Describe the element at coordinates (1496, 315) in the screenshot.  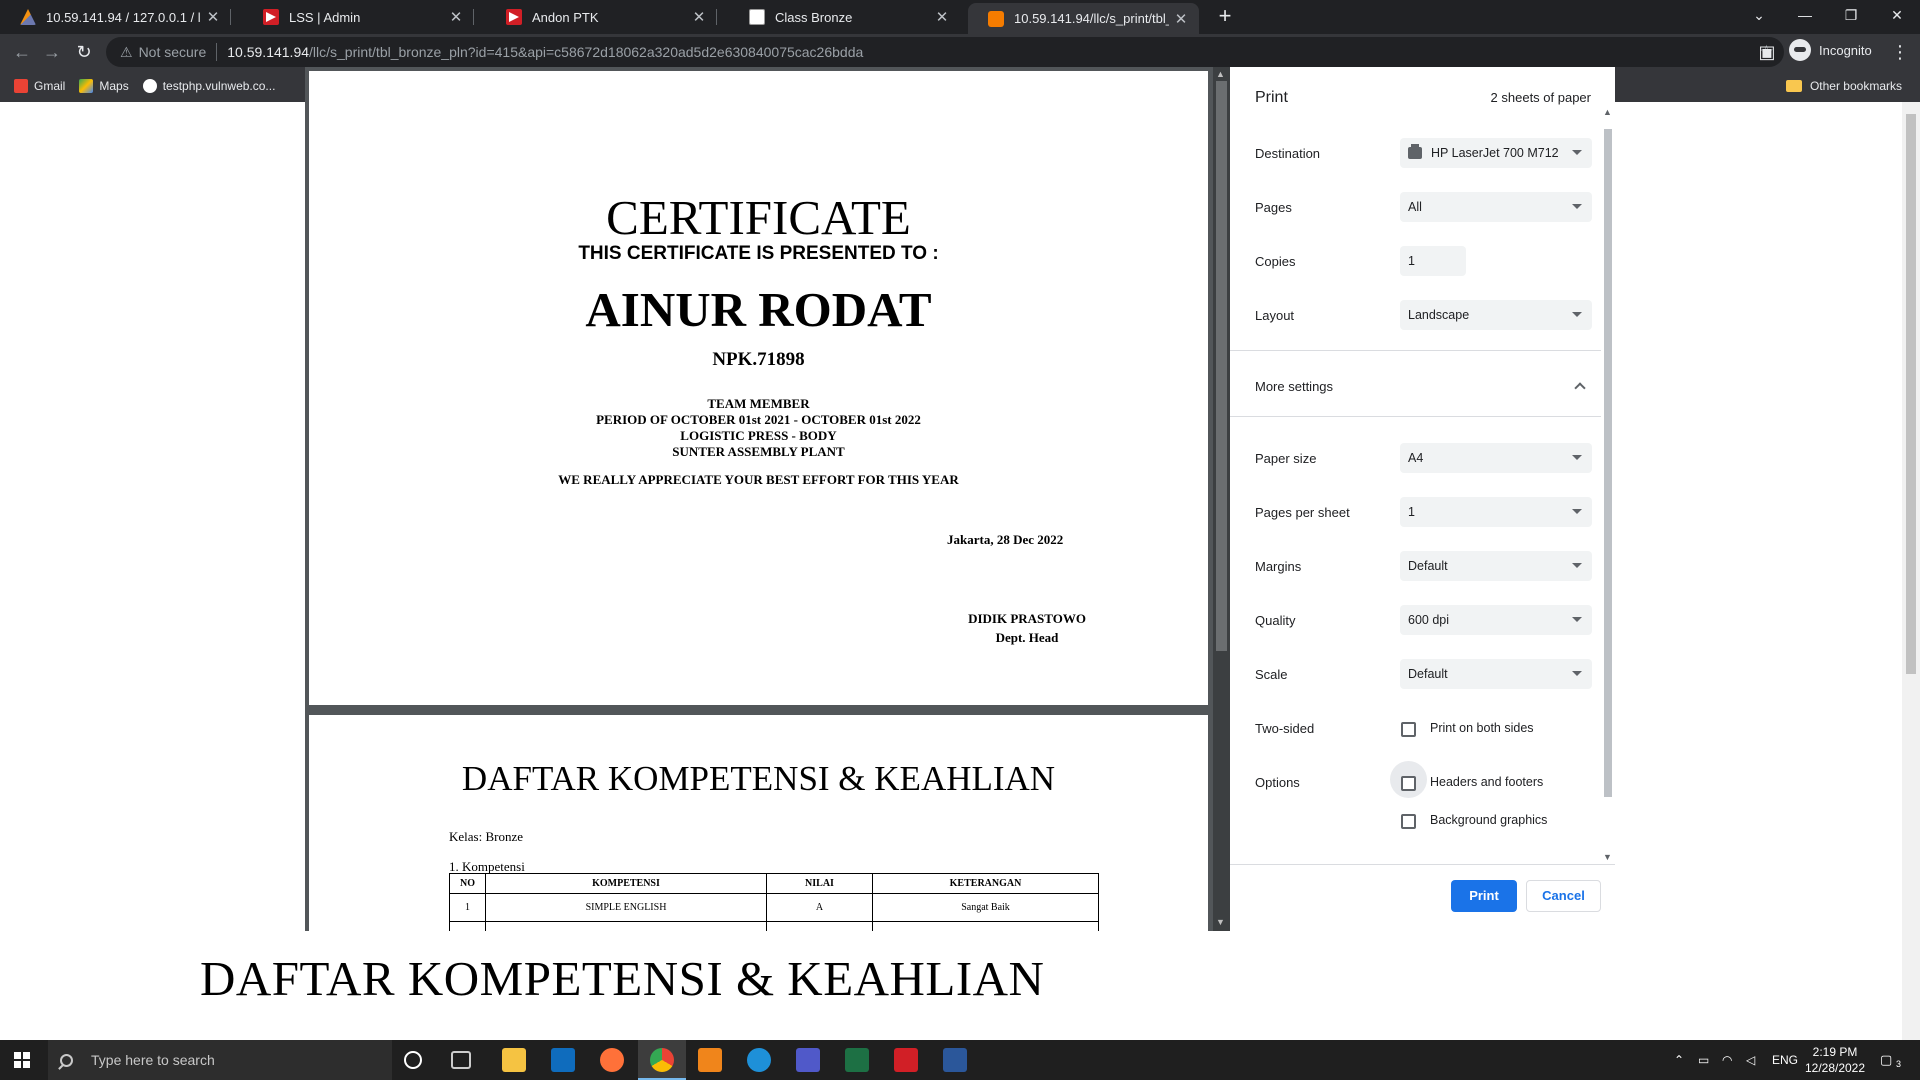
I see `layout-select: Landscape` at that location.